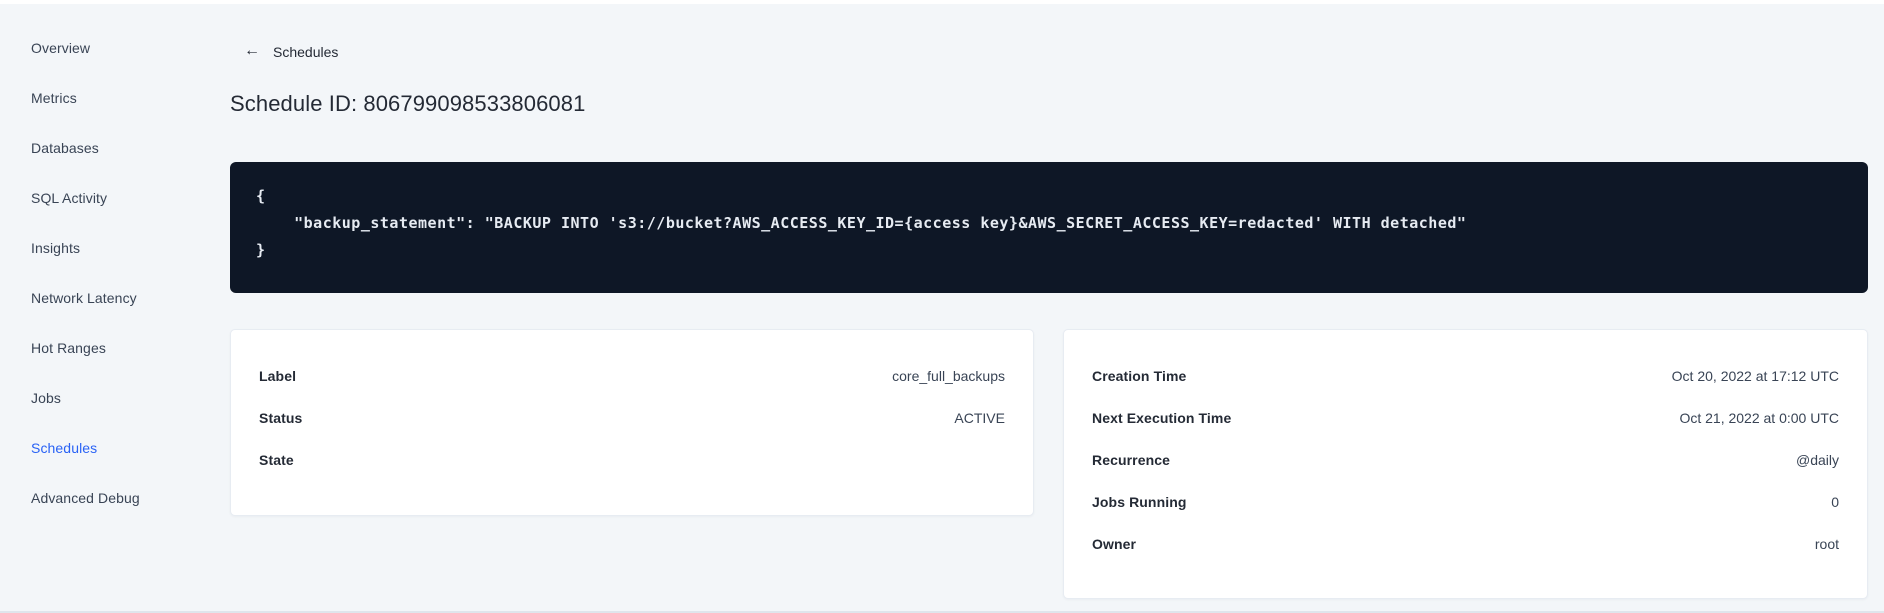  I want to click on detail-label: Owner, so click(1114, 544).